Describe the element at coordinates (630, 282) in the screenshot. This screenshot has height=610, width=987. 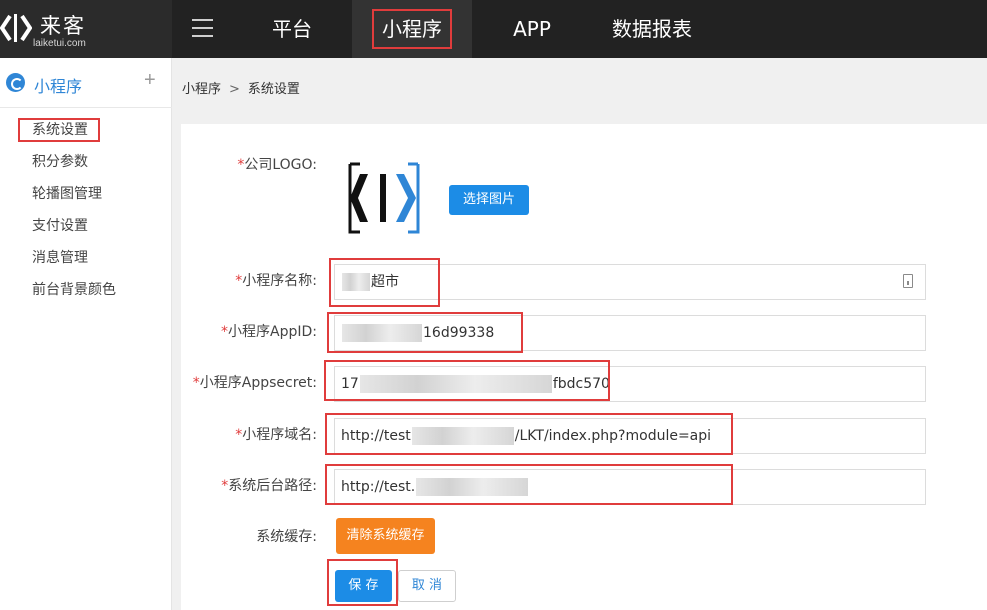
I see `app-name-field: 超市` at that location.